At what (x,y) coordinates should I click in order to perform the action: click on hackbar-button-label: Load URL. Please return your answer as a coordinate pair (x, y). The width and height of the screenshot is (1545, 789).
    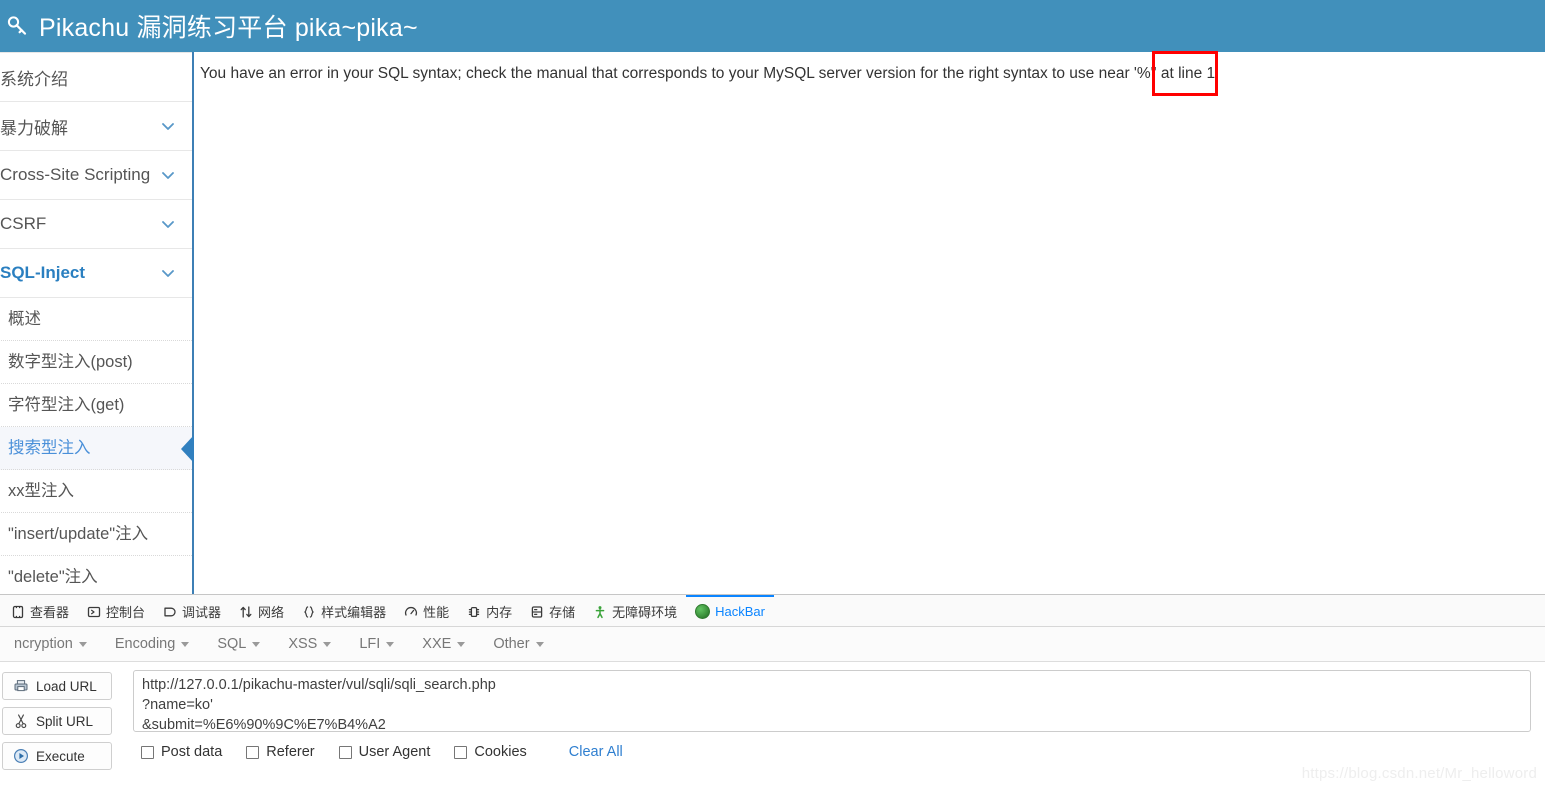
    Looking at the image, I should click on (66, 686).